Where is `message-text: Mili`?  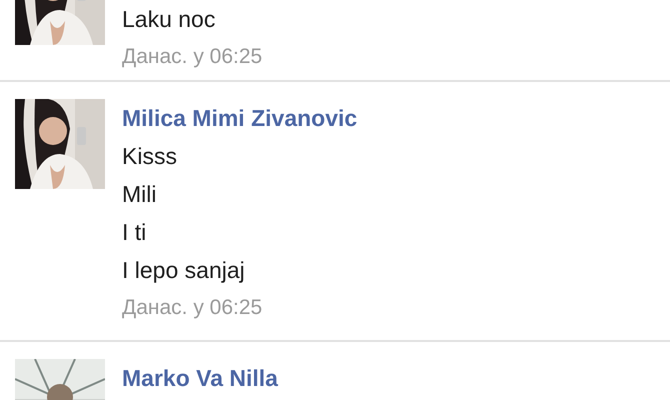 message-text: Mili is located at coordinates (140, 194).